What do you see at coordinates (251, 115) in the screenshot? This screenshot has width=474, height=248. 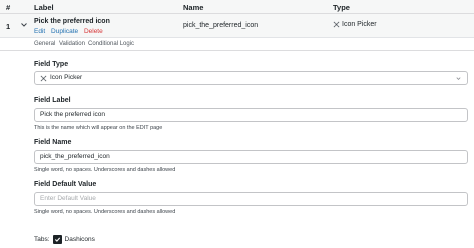 I see `field-label-input: Pick the preferred icon` at bounding box center [251, 115].